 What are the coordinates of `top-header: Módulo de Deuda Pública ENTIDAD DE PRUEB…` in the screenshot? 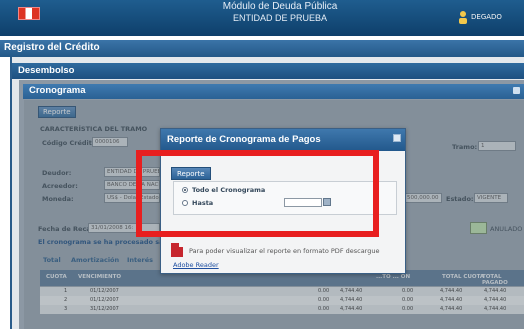 It's located at (262, 18).